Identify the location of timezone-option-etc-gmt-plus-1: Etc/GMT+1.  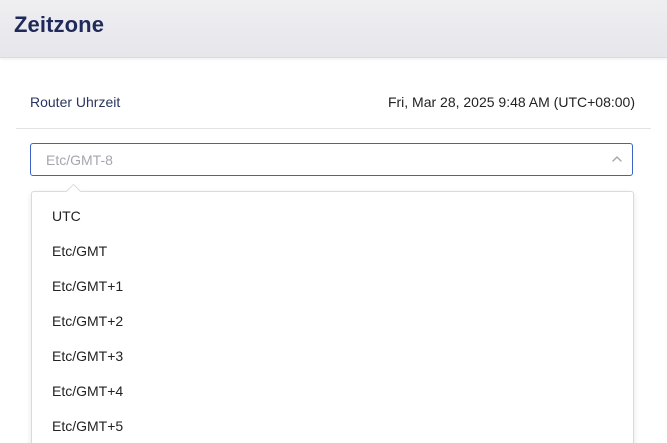
(87, 288).